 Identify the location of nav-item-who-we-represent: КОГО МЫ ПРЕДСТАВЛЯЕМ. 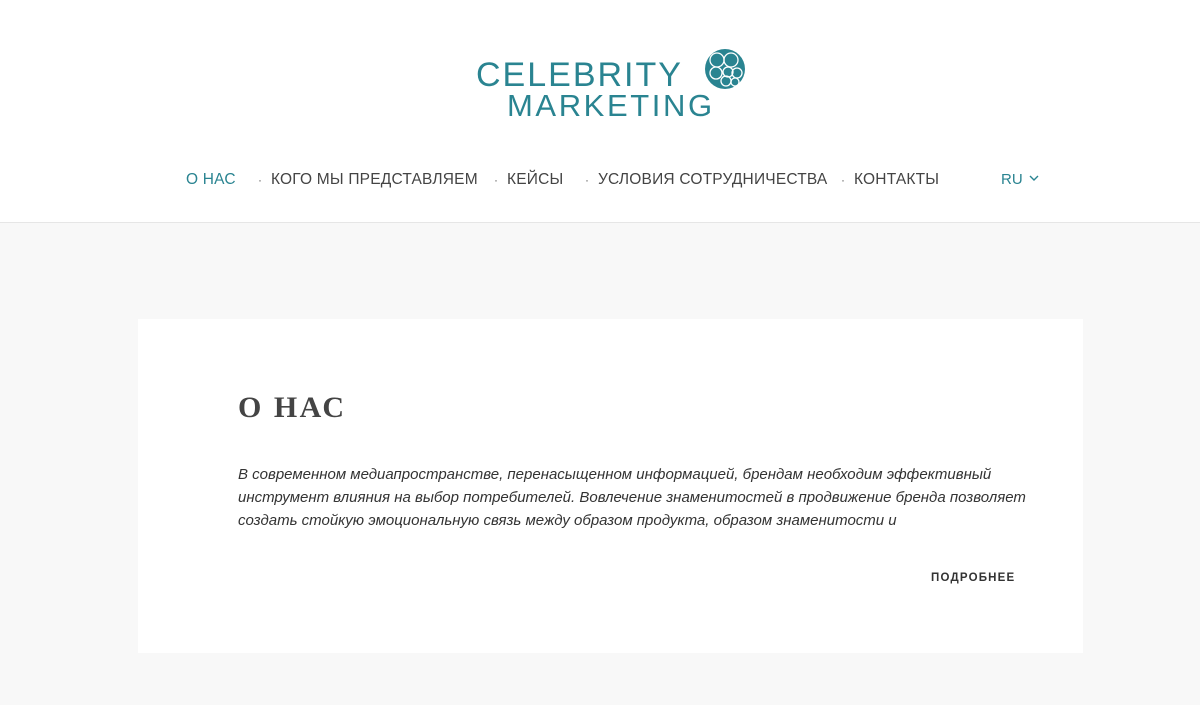
(374, 180).